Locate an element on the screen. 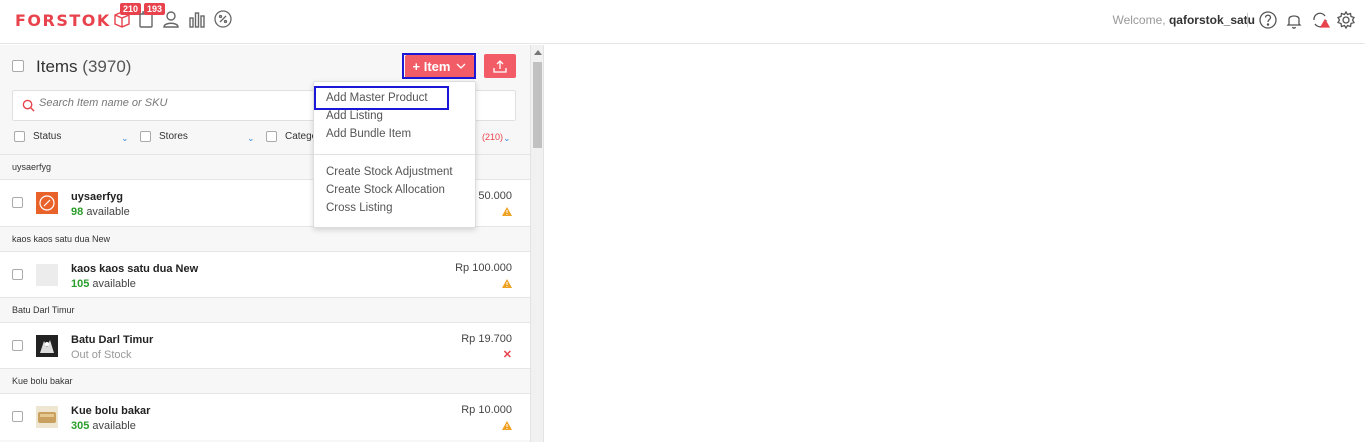 The height and width of the screenshot is (442, 1365). menu-item-cross-listing: Cross Listing is located at coordinates (359, 208).